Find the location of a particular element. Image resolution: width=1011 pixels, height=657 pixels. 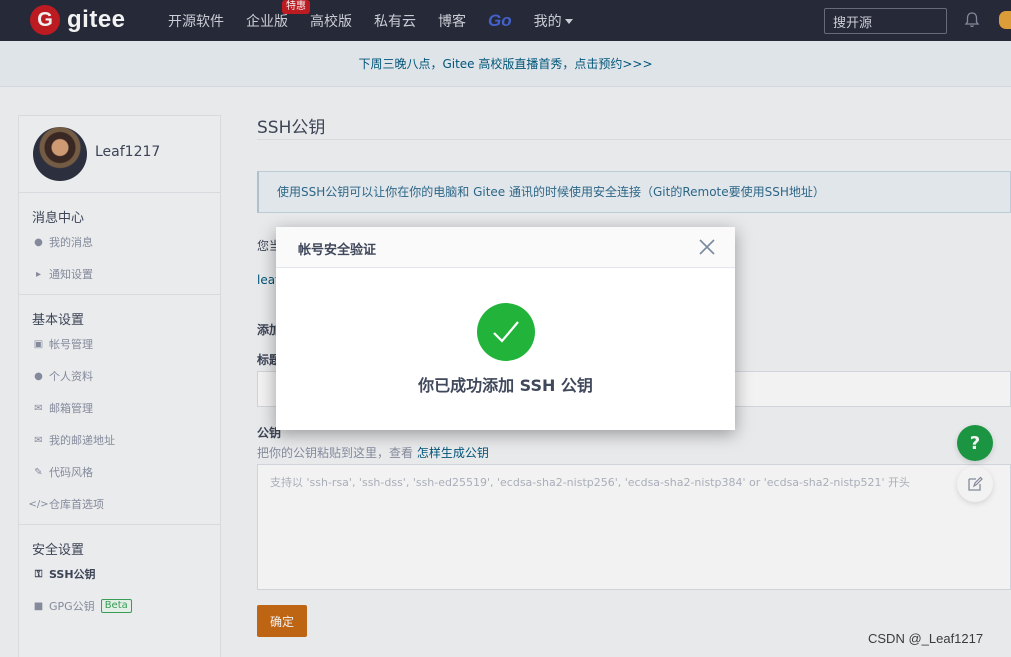

success-check-icon is located at coordinates (506, 332).